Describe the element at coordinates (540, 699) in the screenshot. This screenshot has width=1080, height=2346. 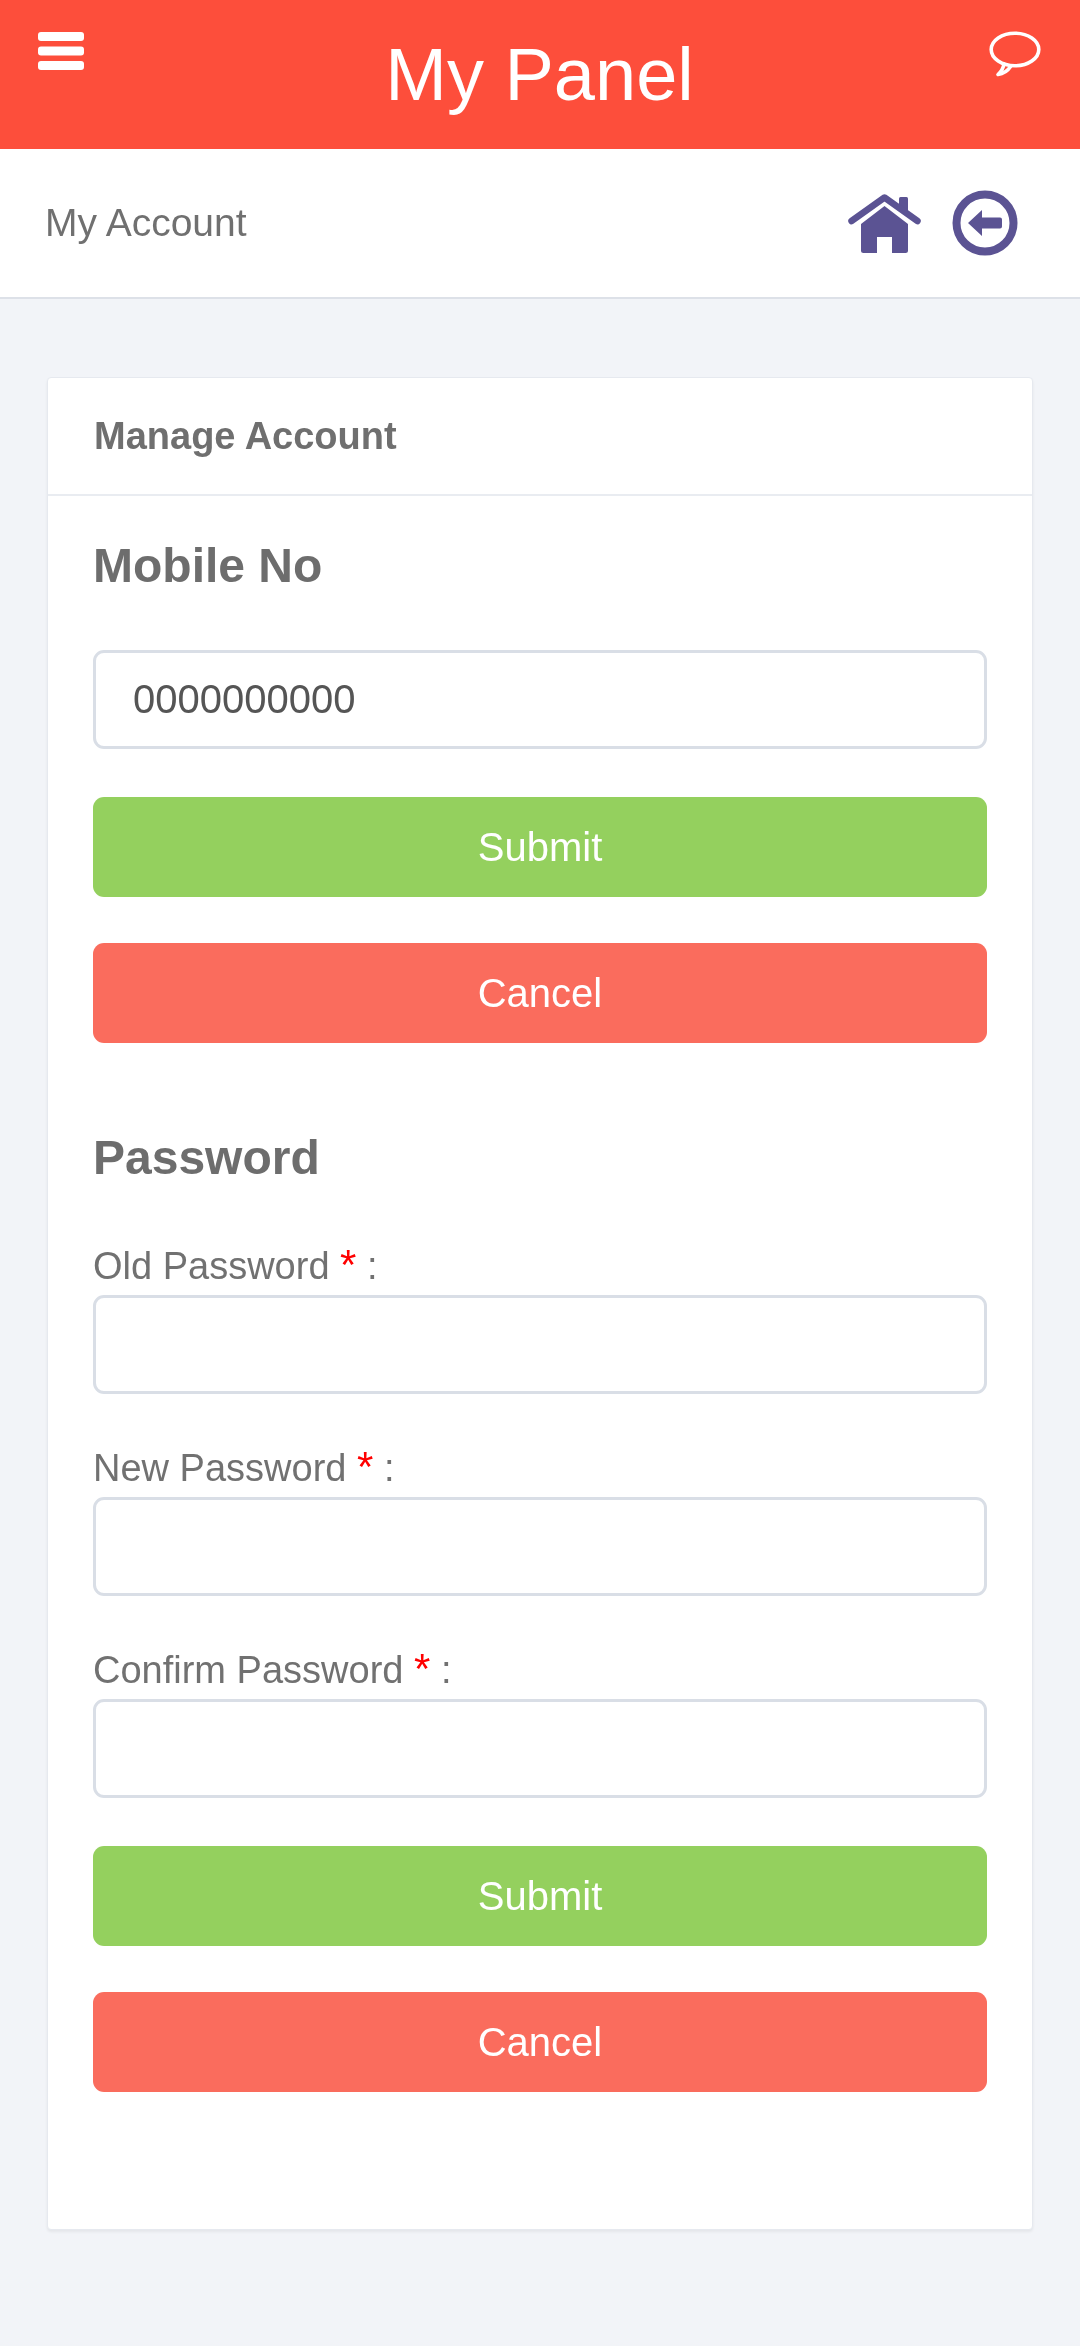
I see `input-field: 0000000000` at that location.